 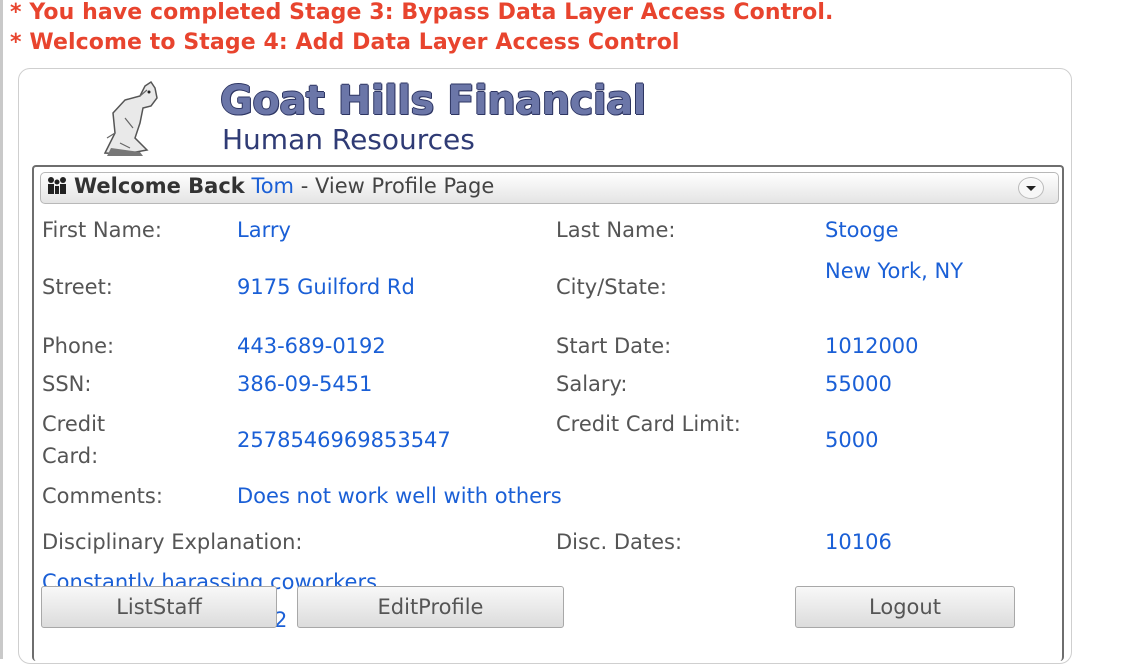 What do you see at coordinates (614, 346) in the screenshot?
I see `start-date-label: Start Date:` at bounding box center [614, 346].